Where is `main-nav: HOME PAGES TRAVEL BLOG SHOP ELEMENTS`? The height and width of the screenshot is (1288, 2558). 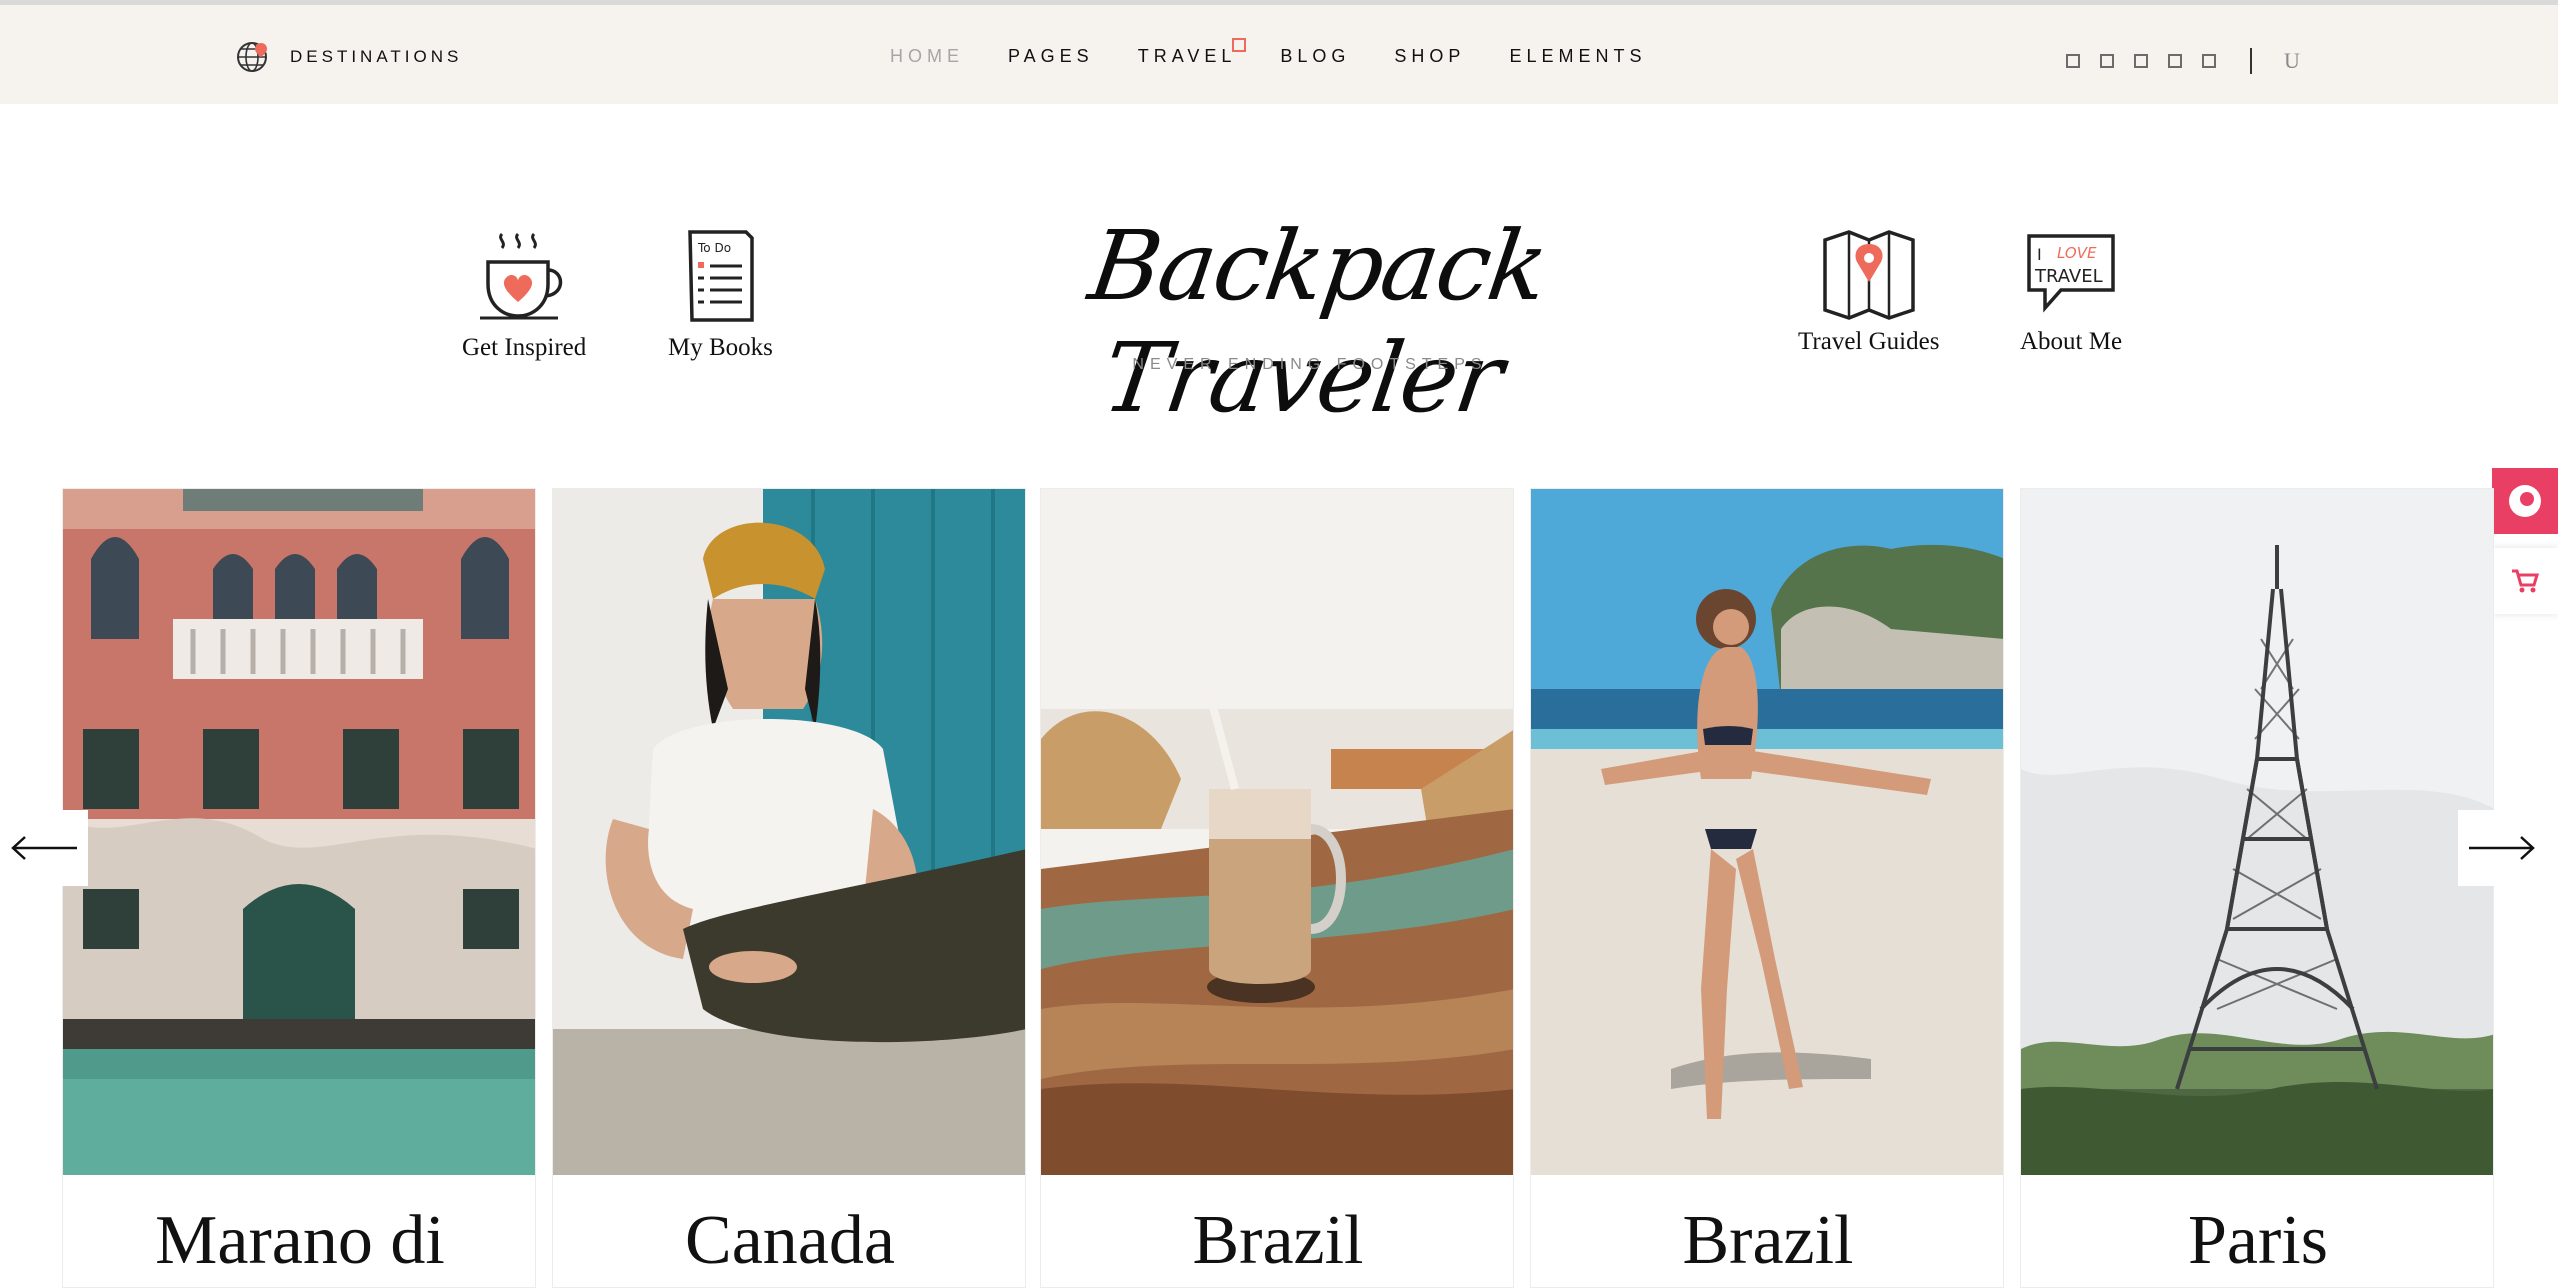
main-nav: HOME PAGES TRAVEL BLOG SHOP ELEMENTS is located at coordinates (1290, 54).